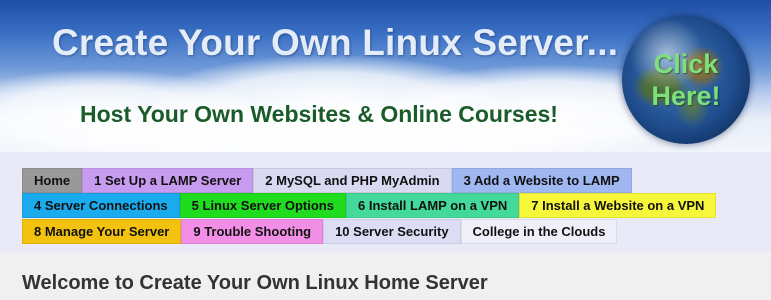  I want to click on nav-item-linux-server-options: 5 Linux Server Options, so click(262, 205).